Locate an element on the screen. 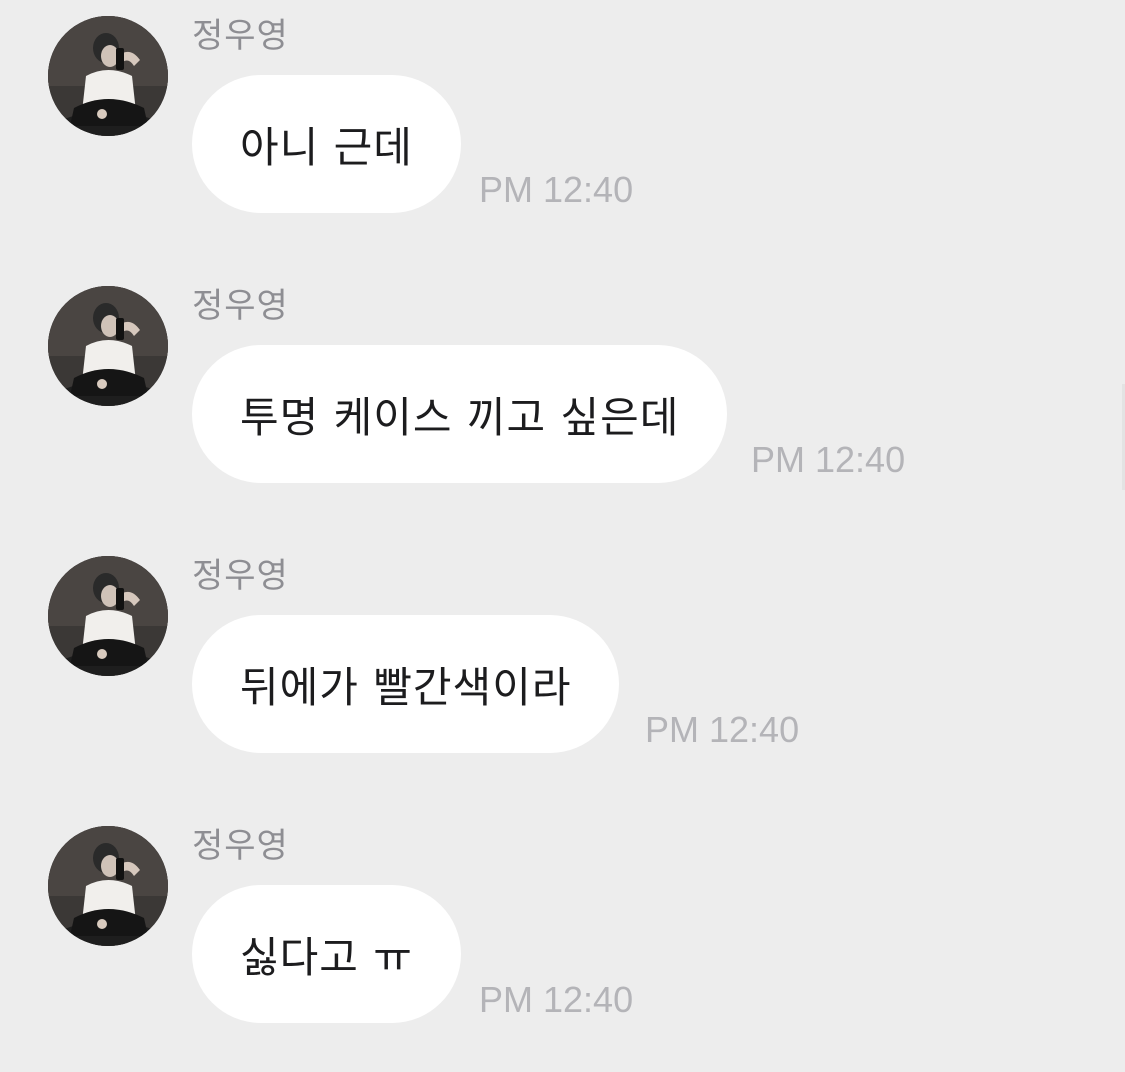 The image size is (1125, 1072). message-text: 투명 케이스 끼고 싶은데 is located at coordinates (460, 417).